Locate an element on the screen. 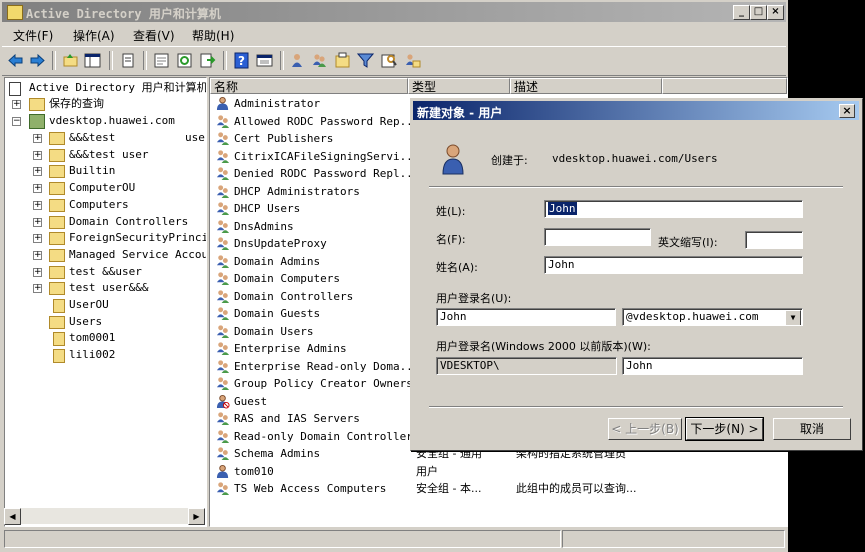  menu-view: 查看(V) is located at coordinates (154, 35).